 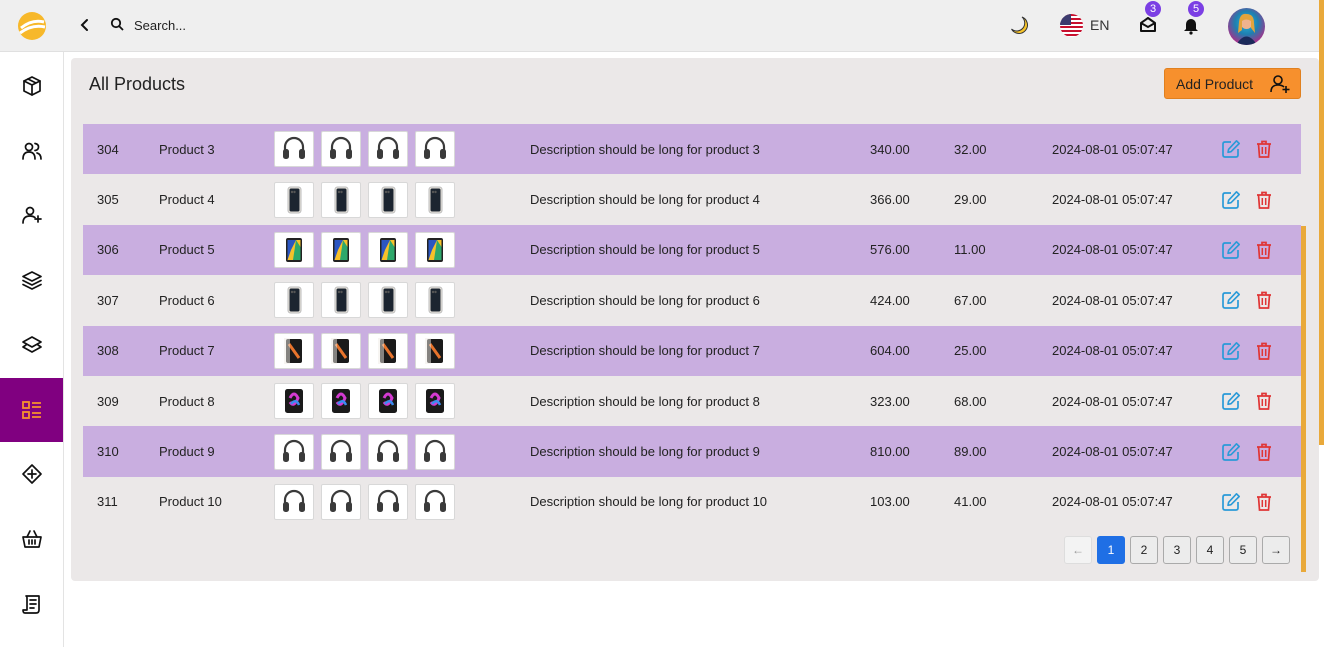 I want to click on sidebar-item-layers-alt, so click(x=31, y=345).